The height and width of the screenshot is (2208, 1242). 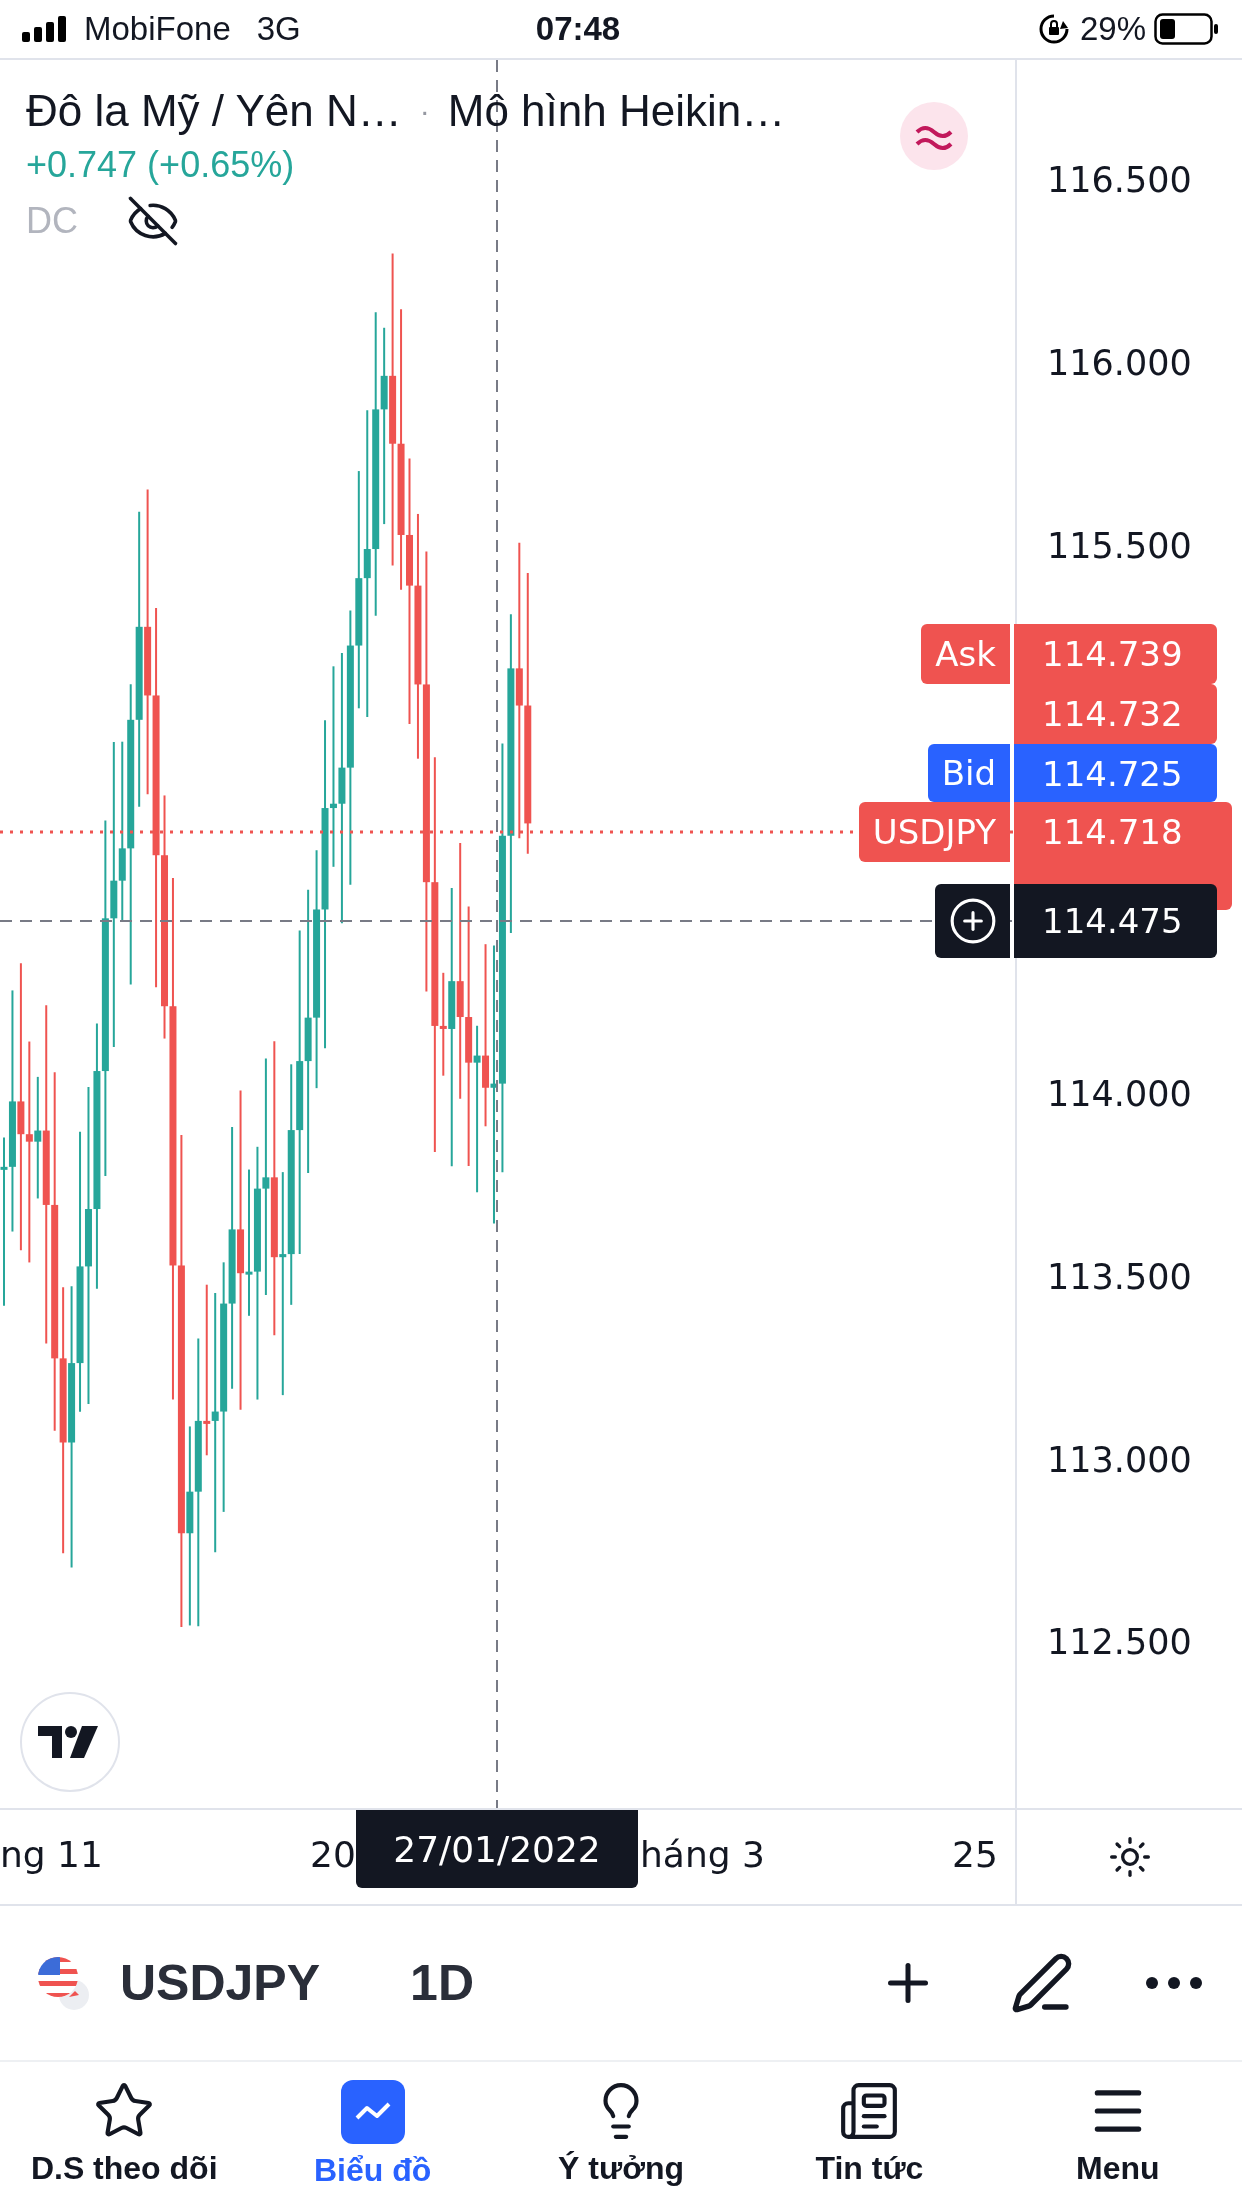 I want to click on eye-off-icon, so click(x=153, y=221).